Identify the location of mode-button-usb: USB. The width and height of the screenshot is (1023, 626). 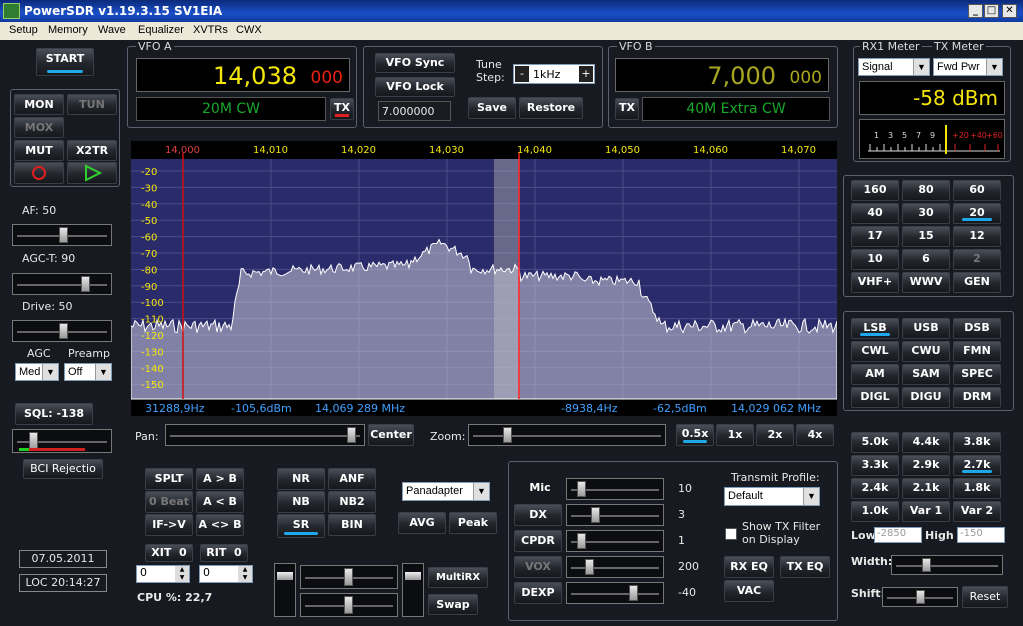
(926, 328).